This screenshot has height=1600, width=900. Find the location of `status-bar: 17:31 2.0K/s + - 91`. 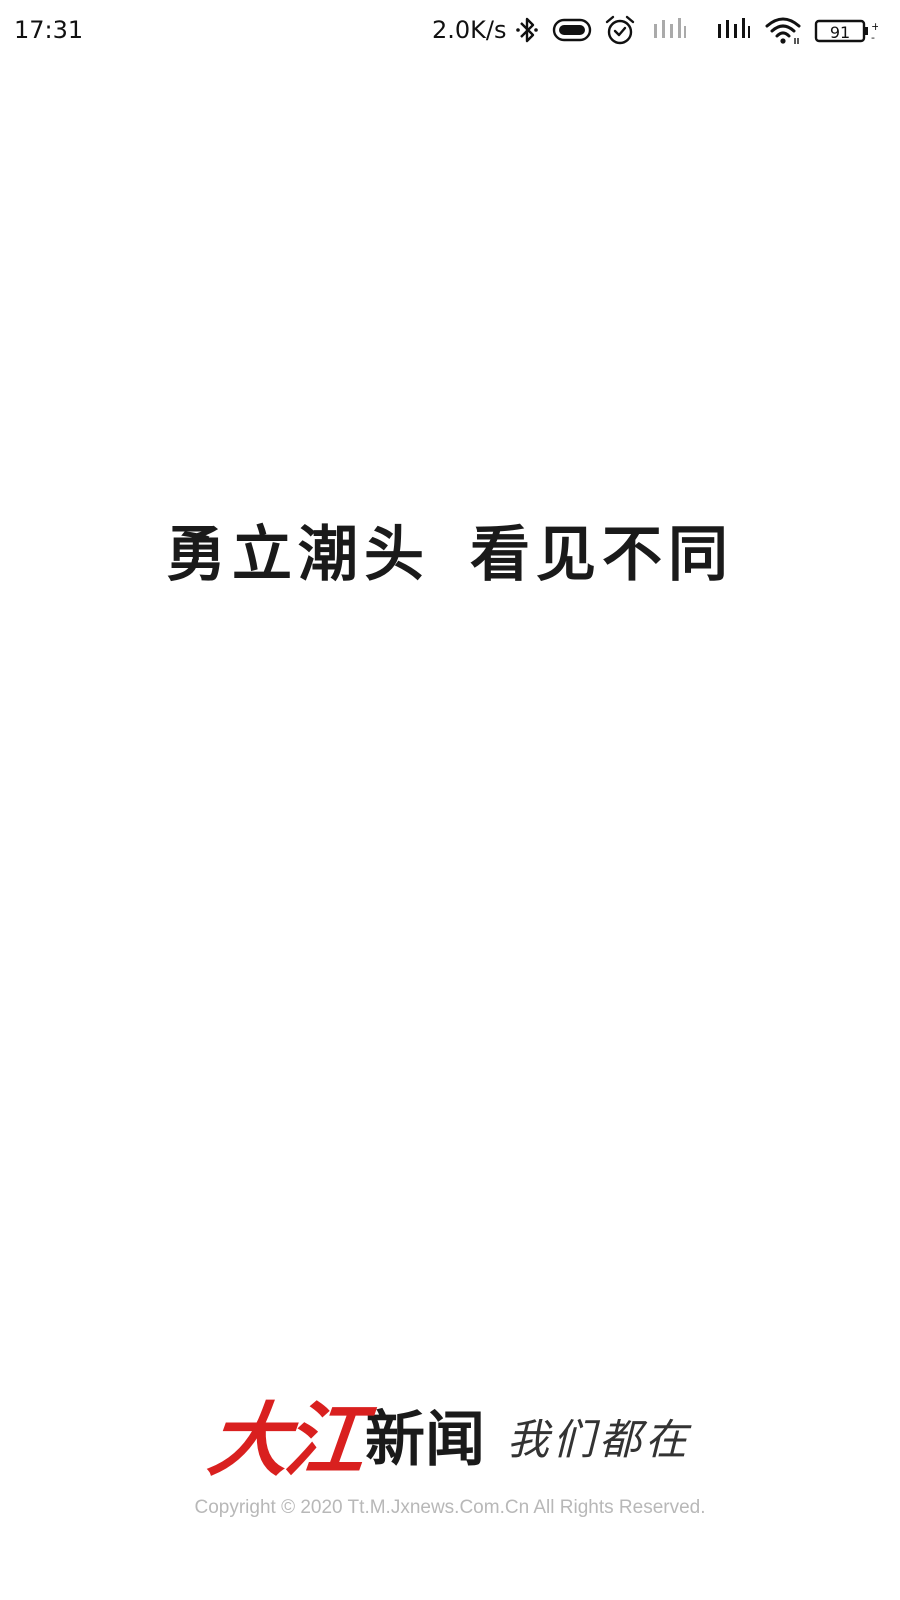

status-bar: 17:31 2.0K/s + - 91 is located at coordinates (450, 30).